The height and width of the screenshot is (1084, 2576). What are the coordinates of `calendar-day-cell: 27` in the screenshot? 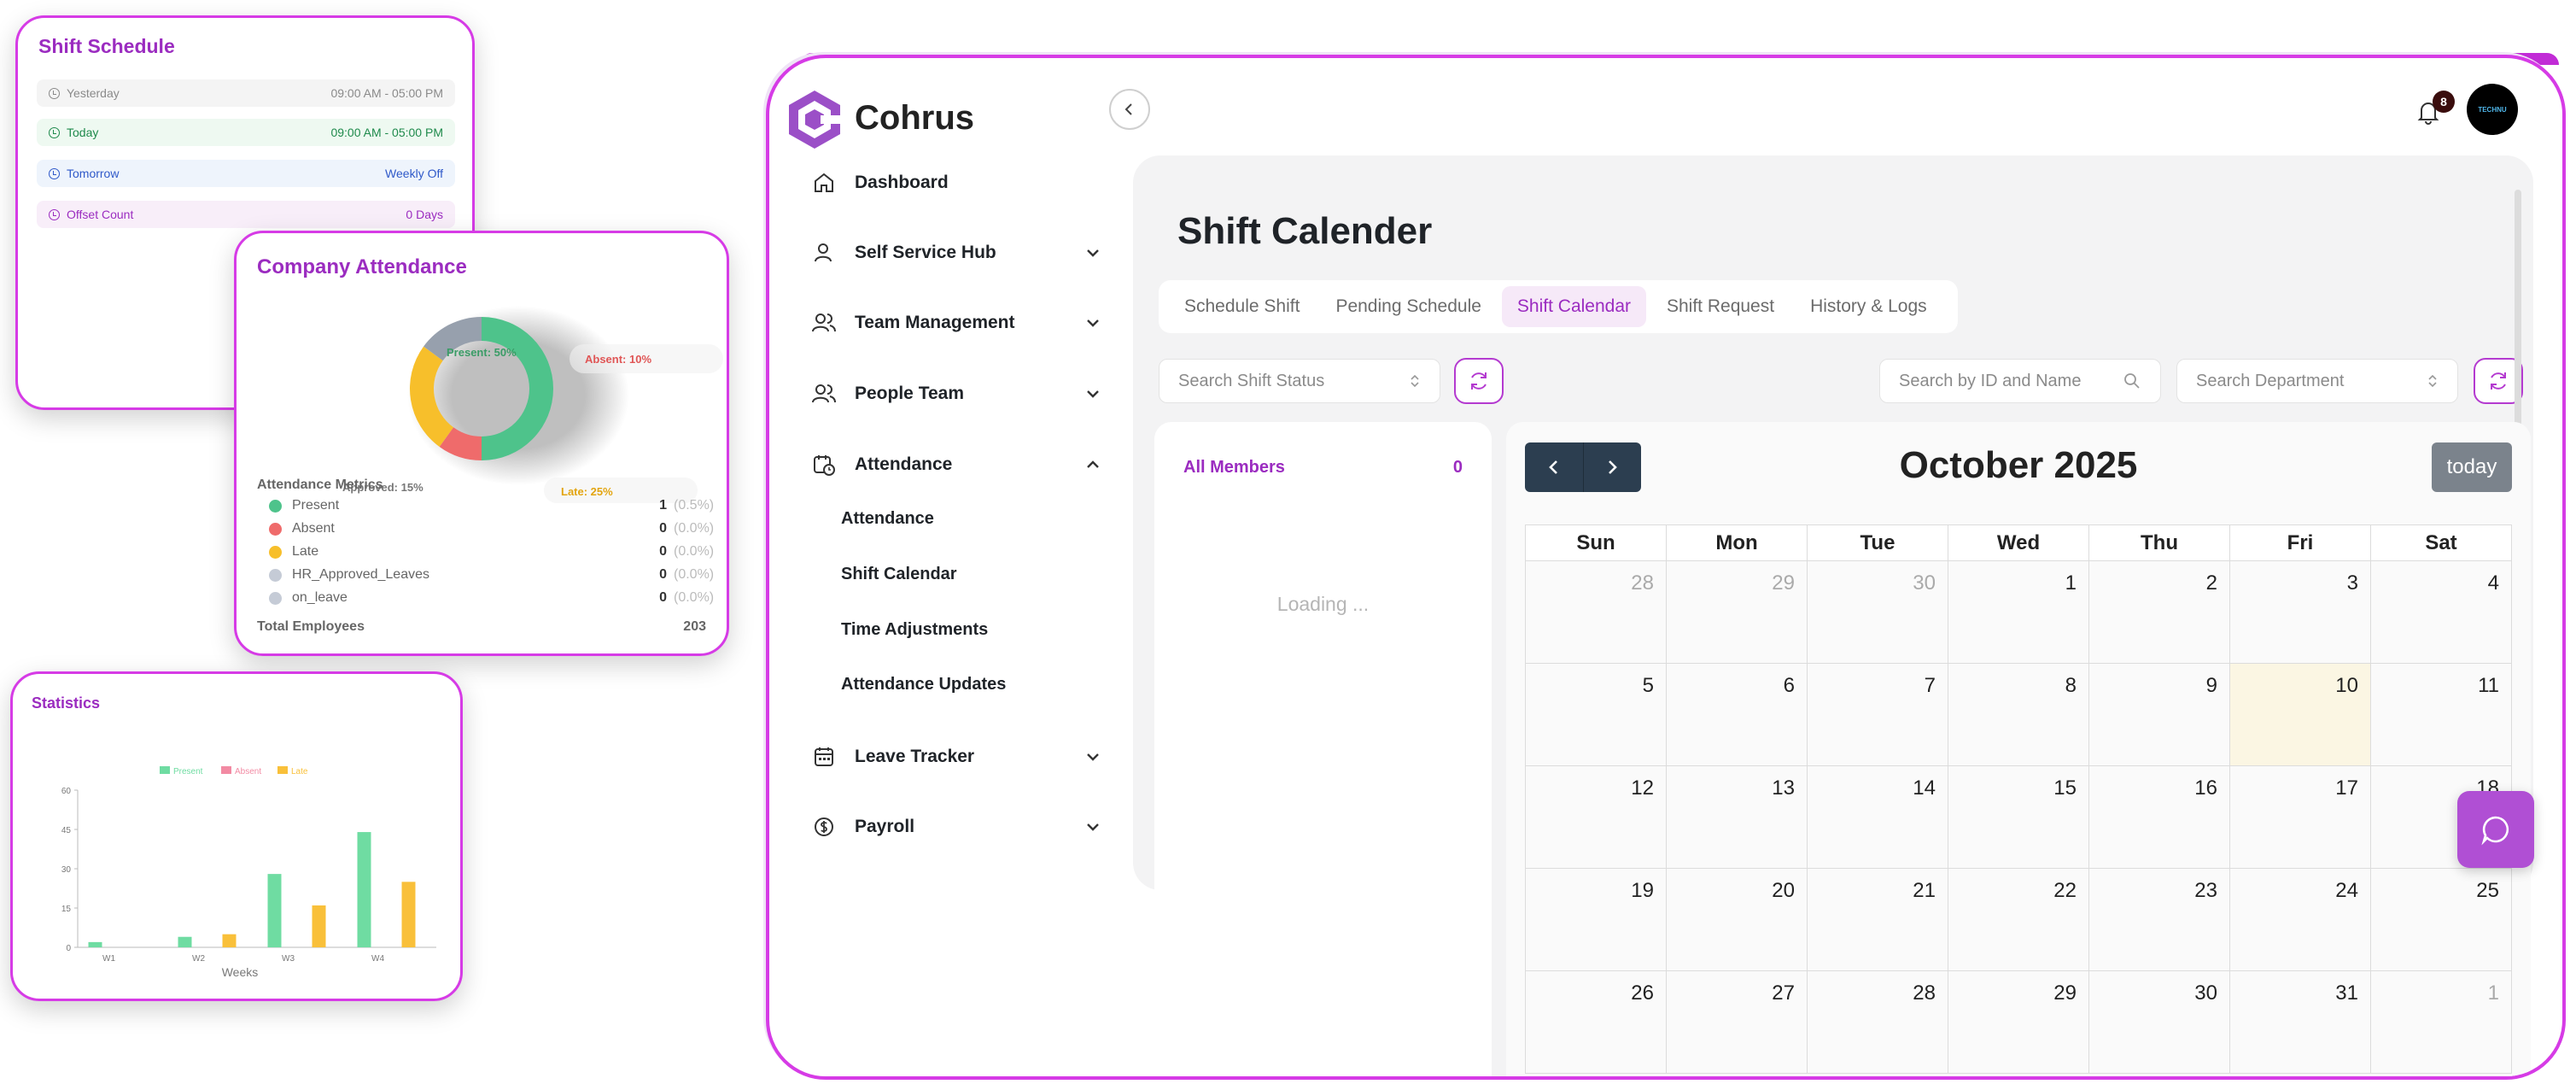 It's located at (1737, 1022).